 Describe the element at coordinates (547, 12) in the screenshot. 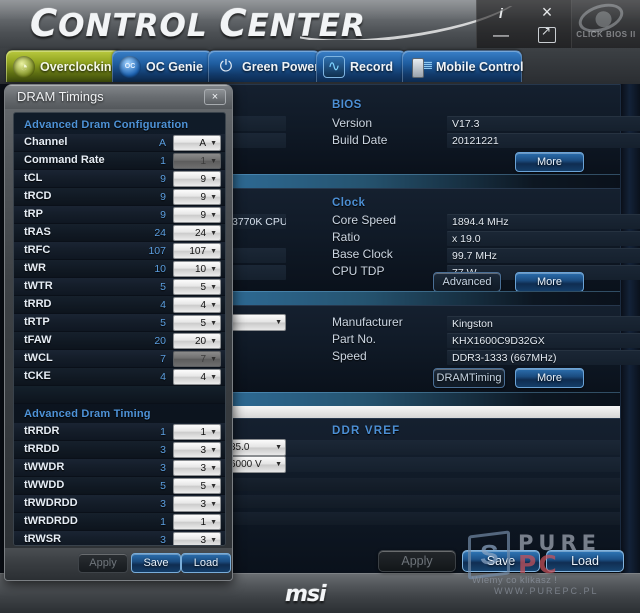

I see `close-icon: ×` at that location.